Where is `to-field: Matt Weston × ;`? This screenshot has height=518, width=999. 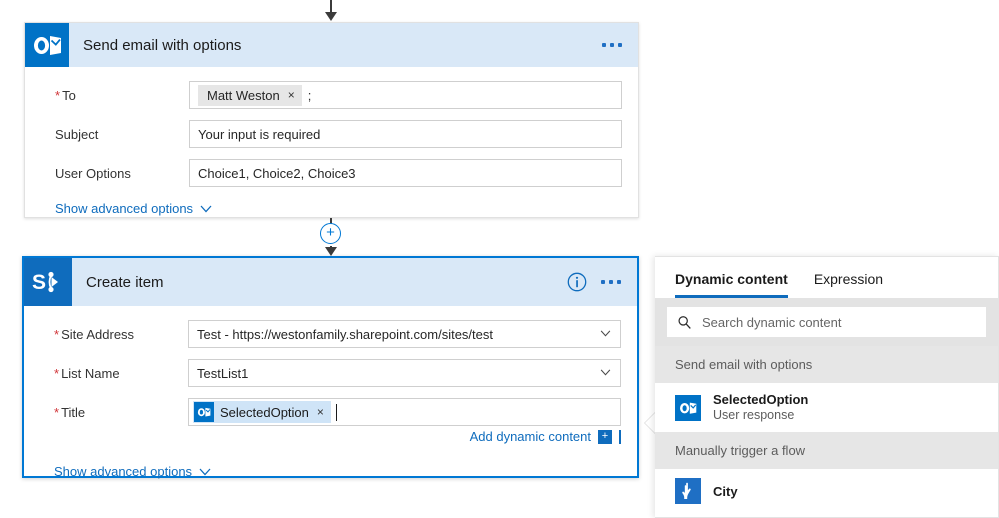
to-field: Matt Weston × ; is located at coordinates (405, 95).